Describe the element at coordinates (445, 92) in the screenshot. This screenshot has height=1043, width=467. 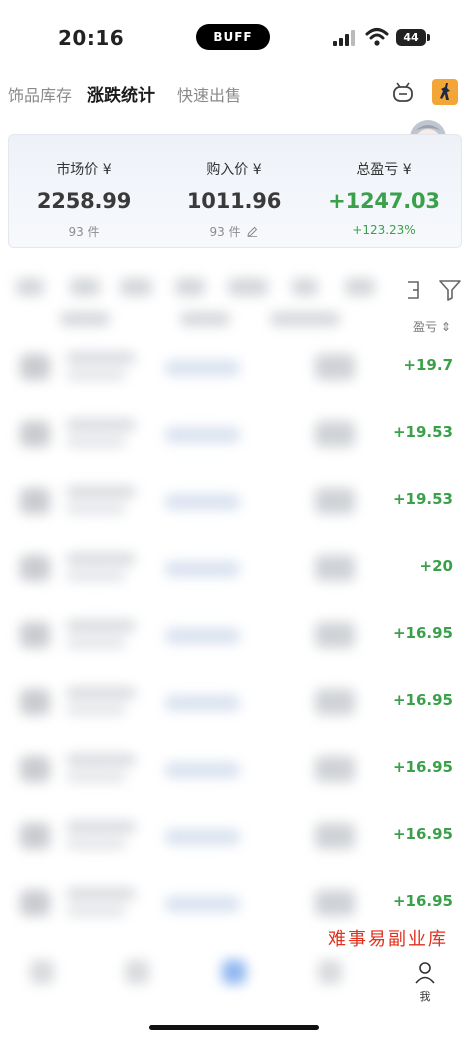
I see `game-logo-icon` at that location.